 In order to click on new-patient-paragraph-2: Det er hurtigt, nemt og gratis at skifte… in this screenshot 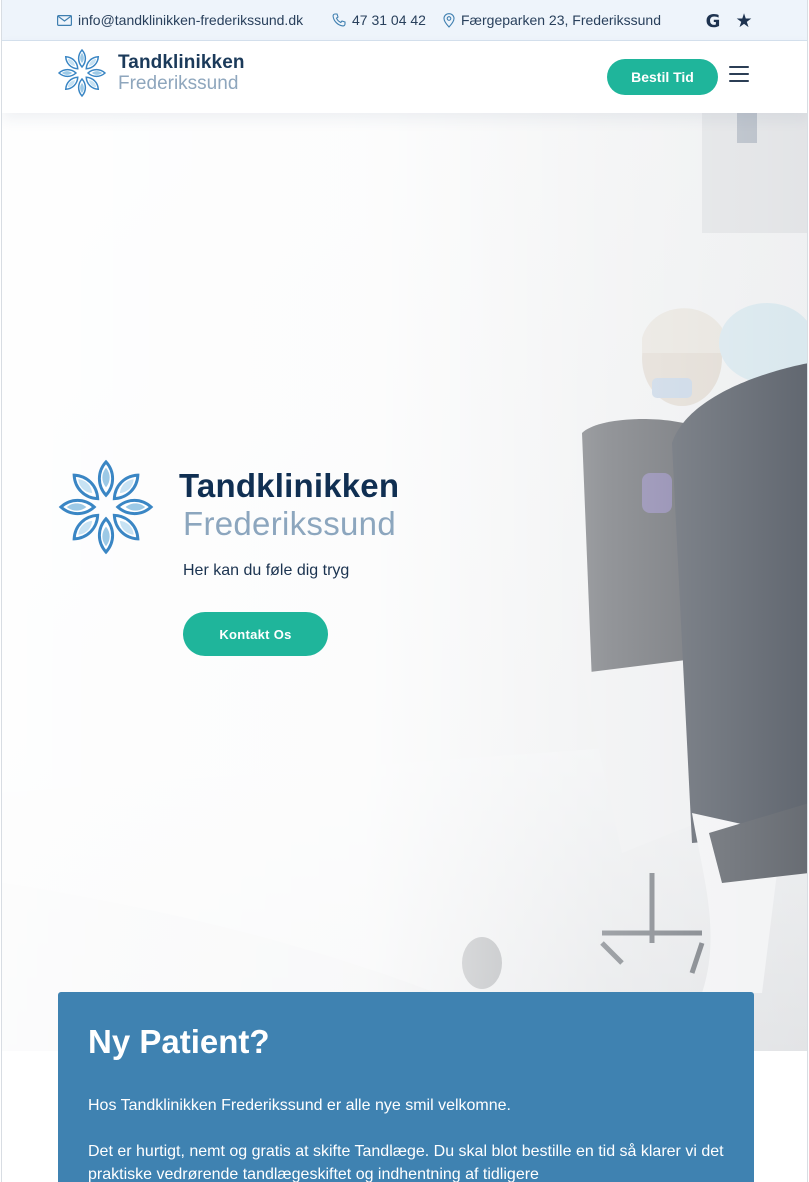, I will do `click(406, 1162)`.